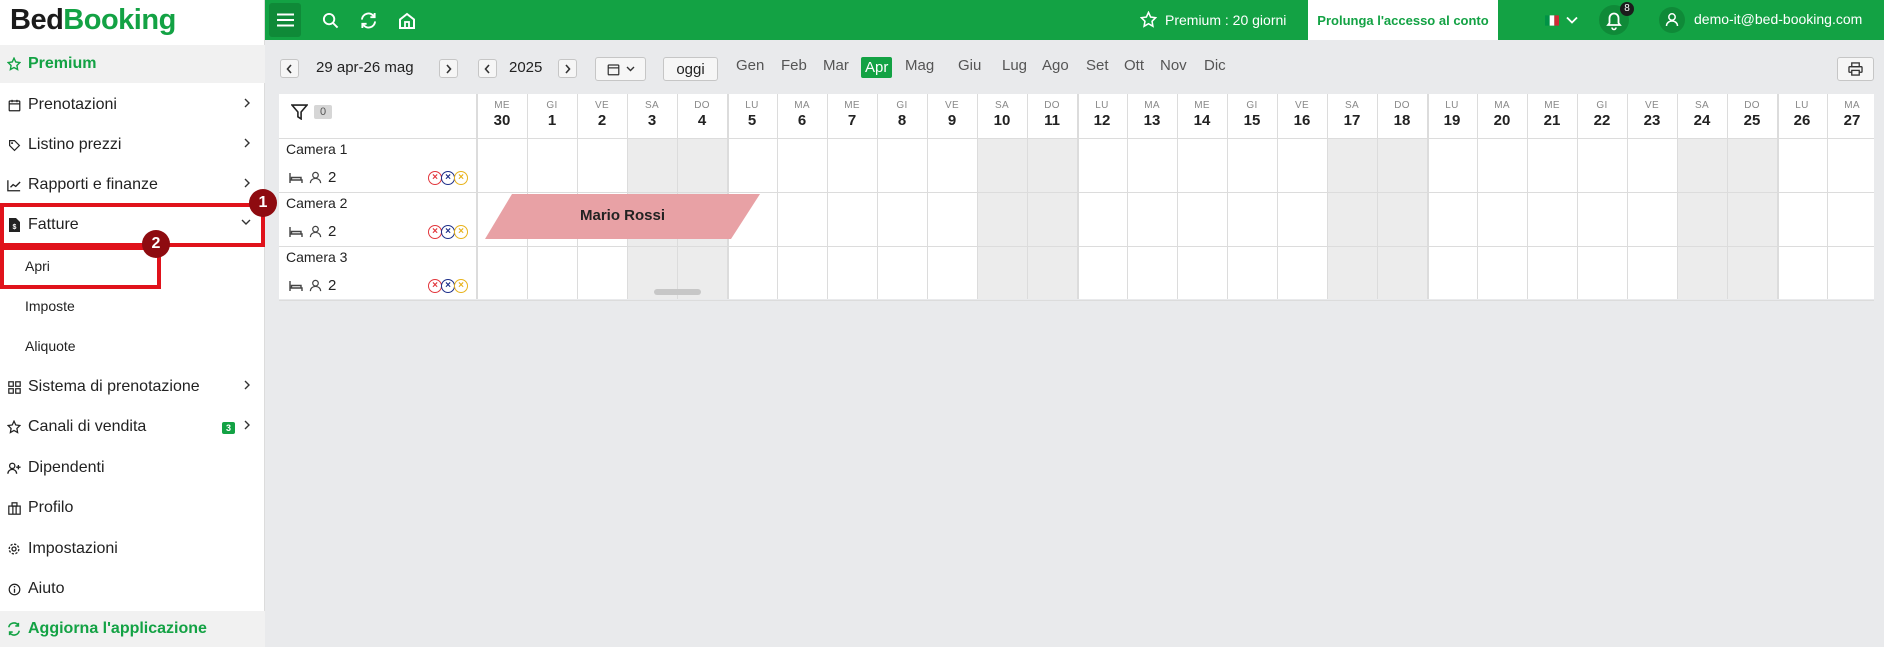 The image size is (1884, 647). Describe the element at coordinates (794, 65) in the screenshot. I see `month-tab-feb: Feb` at that location.